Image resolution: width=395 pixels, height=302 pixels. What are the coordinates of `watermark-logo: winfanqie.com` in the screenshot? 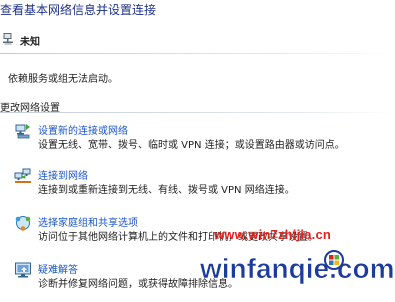 It's located at (297, 267).